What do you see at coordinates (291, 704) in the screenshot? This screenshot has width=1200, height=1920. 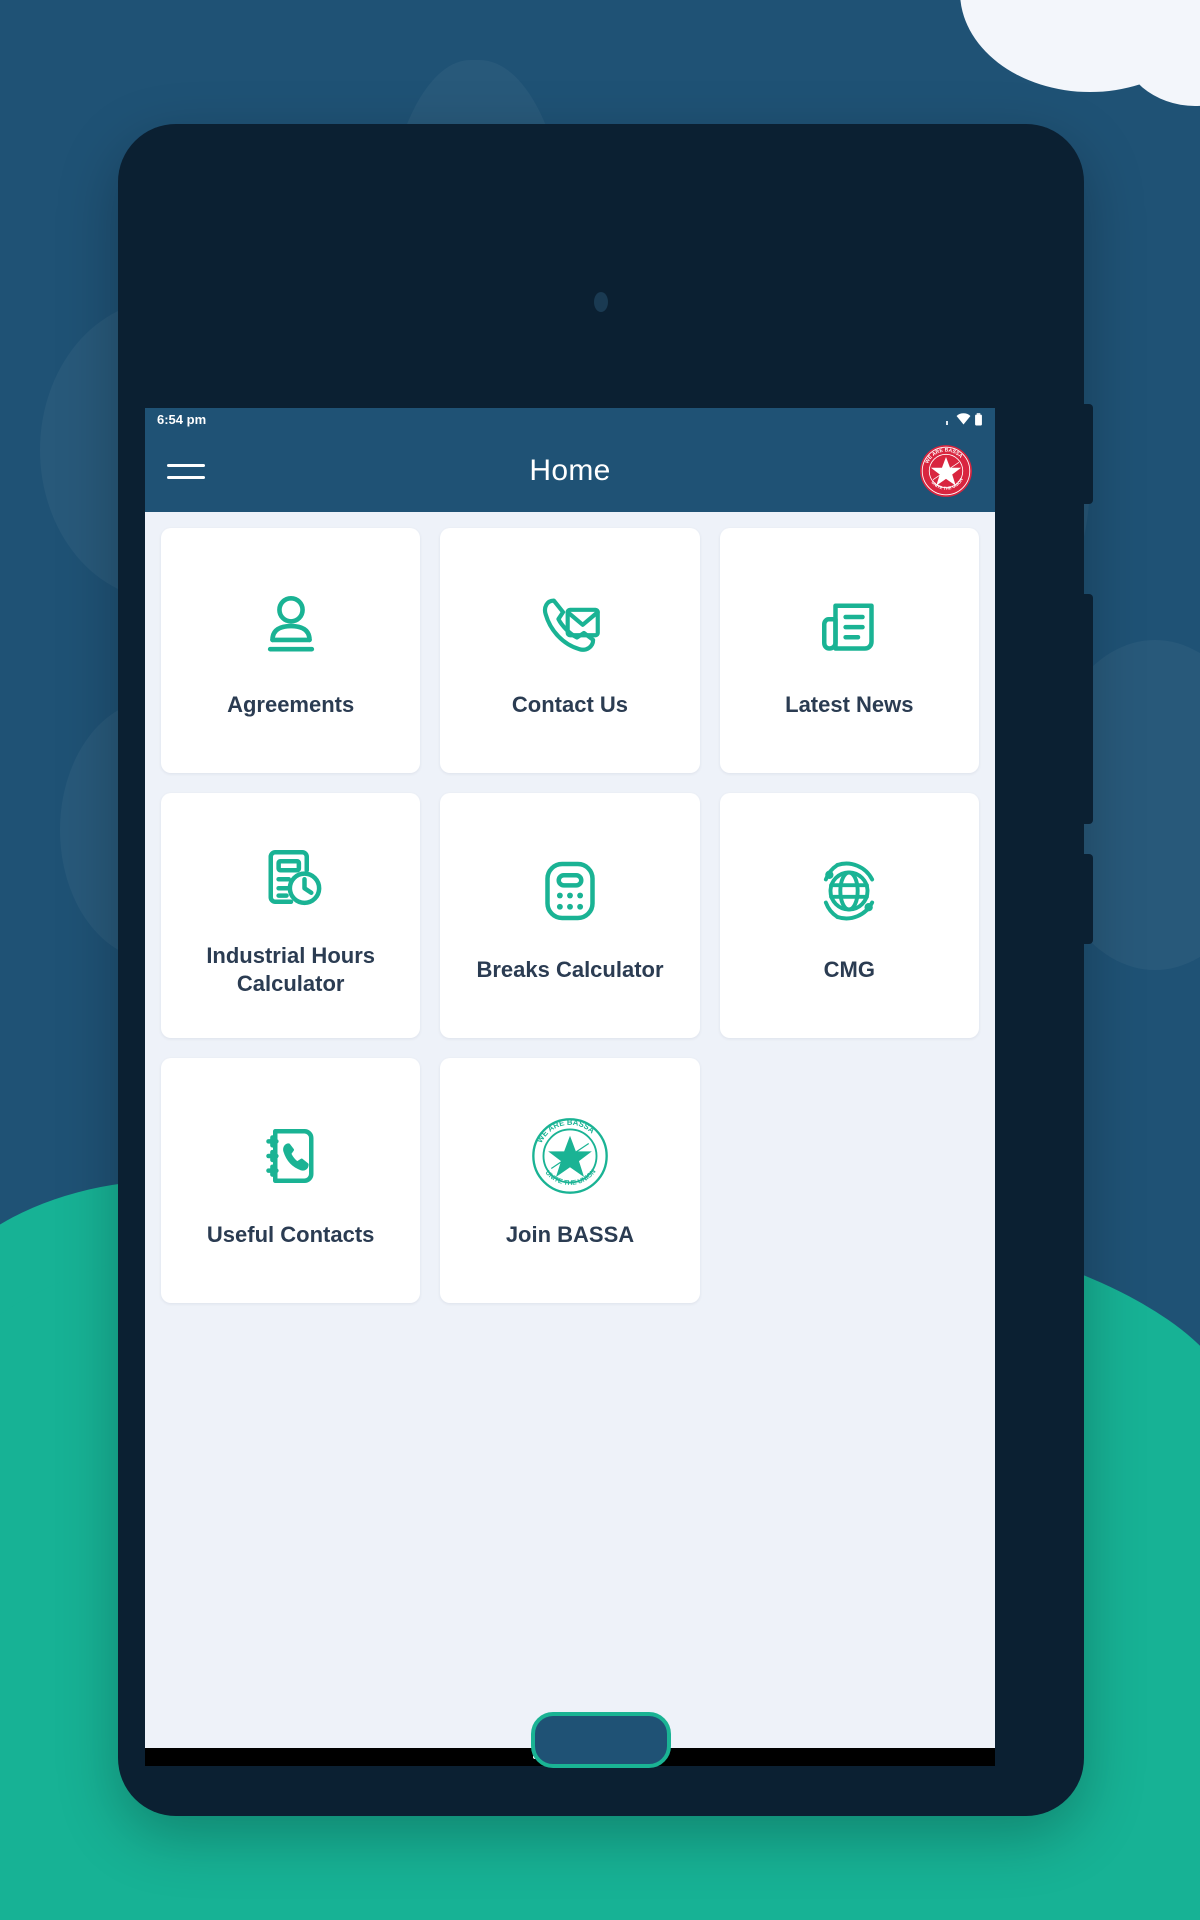 I see `card-label: Agreements` at bounding box center [291, 704].